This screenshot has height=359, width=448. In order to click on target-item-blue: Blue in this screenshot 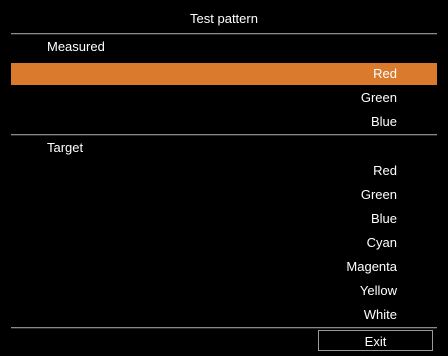, I will do `click(224, 219)`.